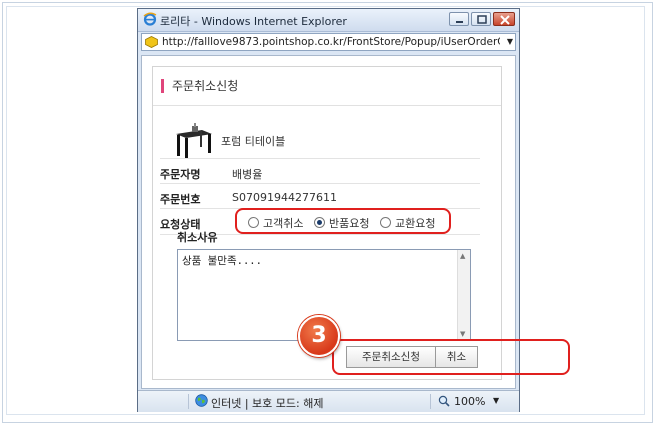 Image resolution: width=655 pixels, height=425 pixels. Describe the element at coordinates (463, 295) in the screenshot. I see `textarea-scrollbar: ▲ ▼` at that location.